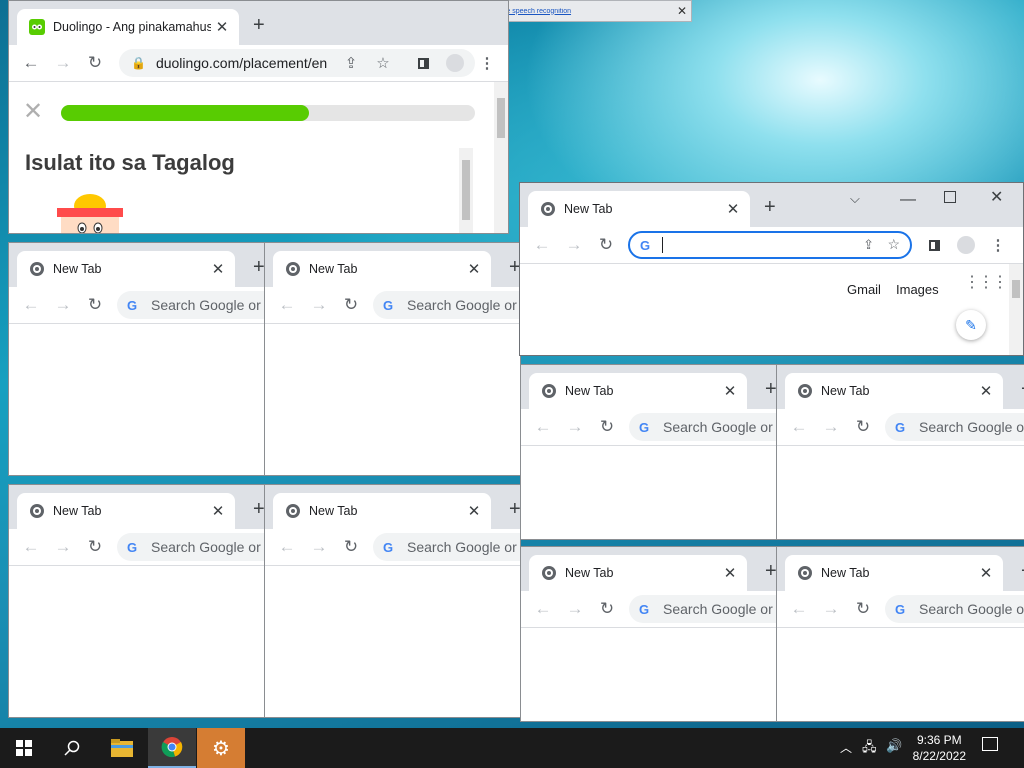  Describe the element at coordinates (950, 197) in the screenshot. I see `maximize-icon` at that location.